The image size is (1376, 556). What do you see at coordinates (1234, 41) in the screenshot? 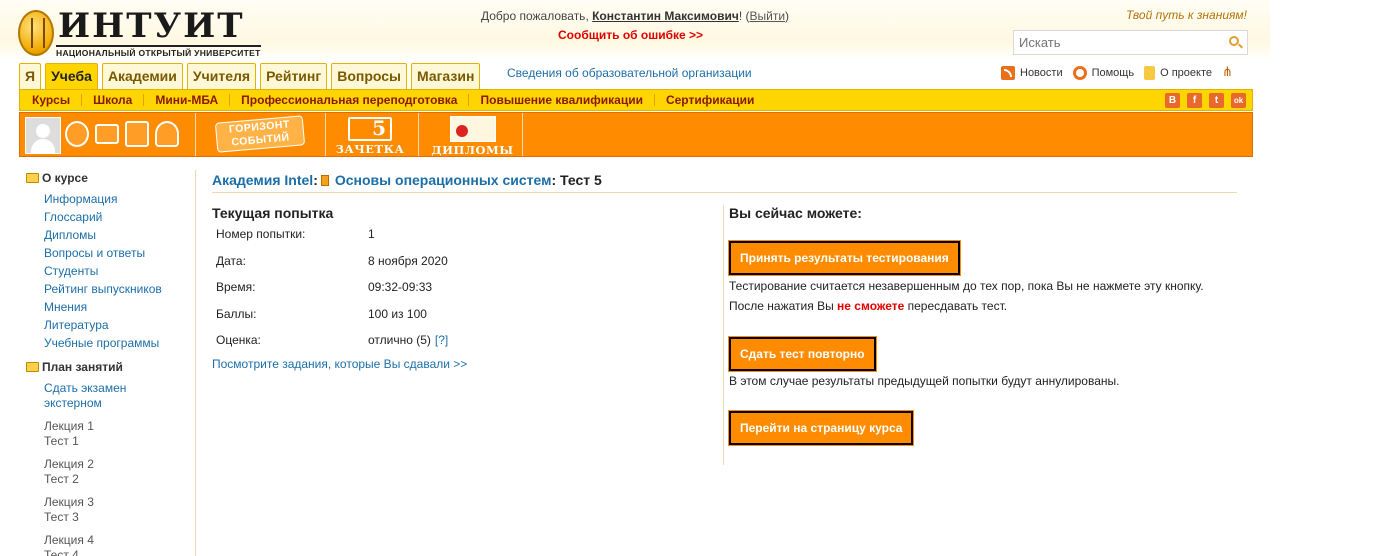
I see `search-icon` at bounding box center [1234, 41].